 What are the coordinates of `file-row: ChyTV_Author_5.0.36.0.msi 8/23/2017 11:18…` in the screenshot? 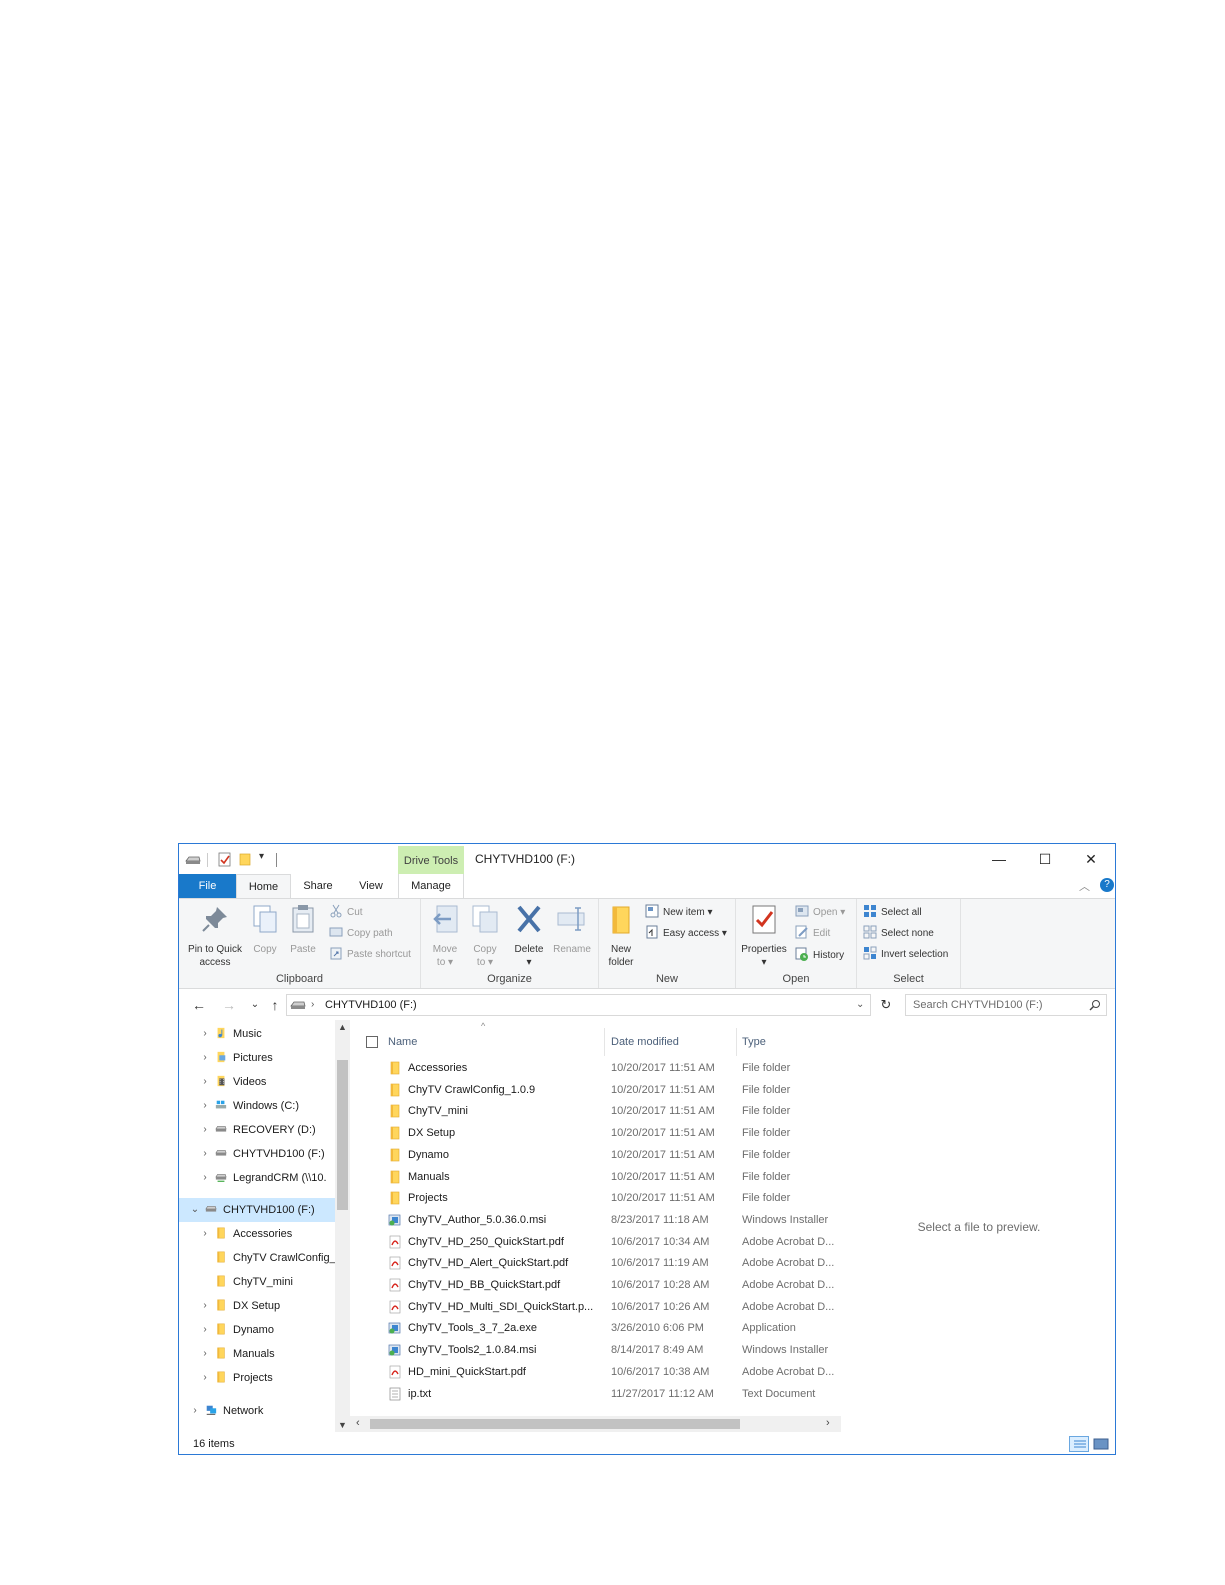 It's located at (595, 1220).